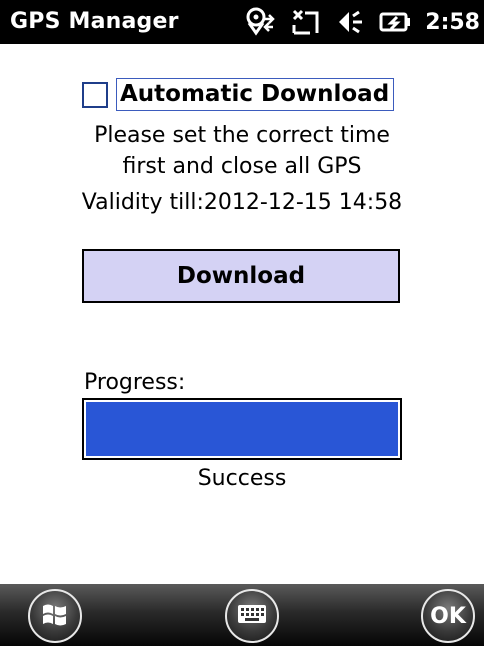  What do you see at coordinates (241, 276) in the screenshot?
I see `download-button: Download` at bounding box center [241, 276].